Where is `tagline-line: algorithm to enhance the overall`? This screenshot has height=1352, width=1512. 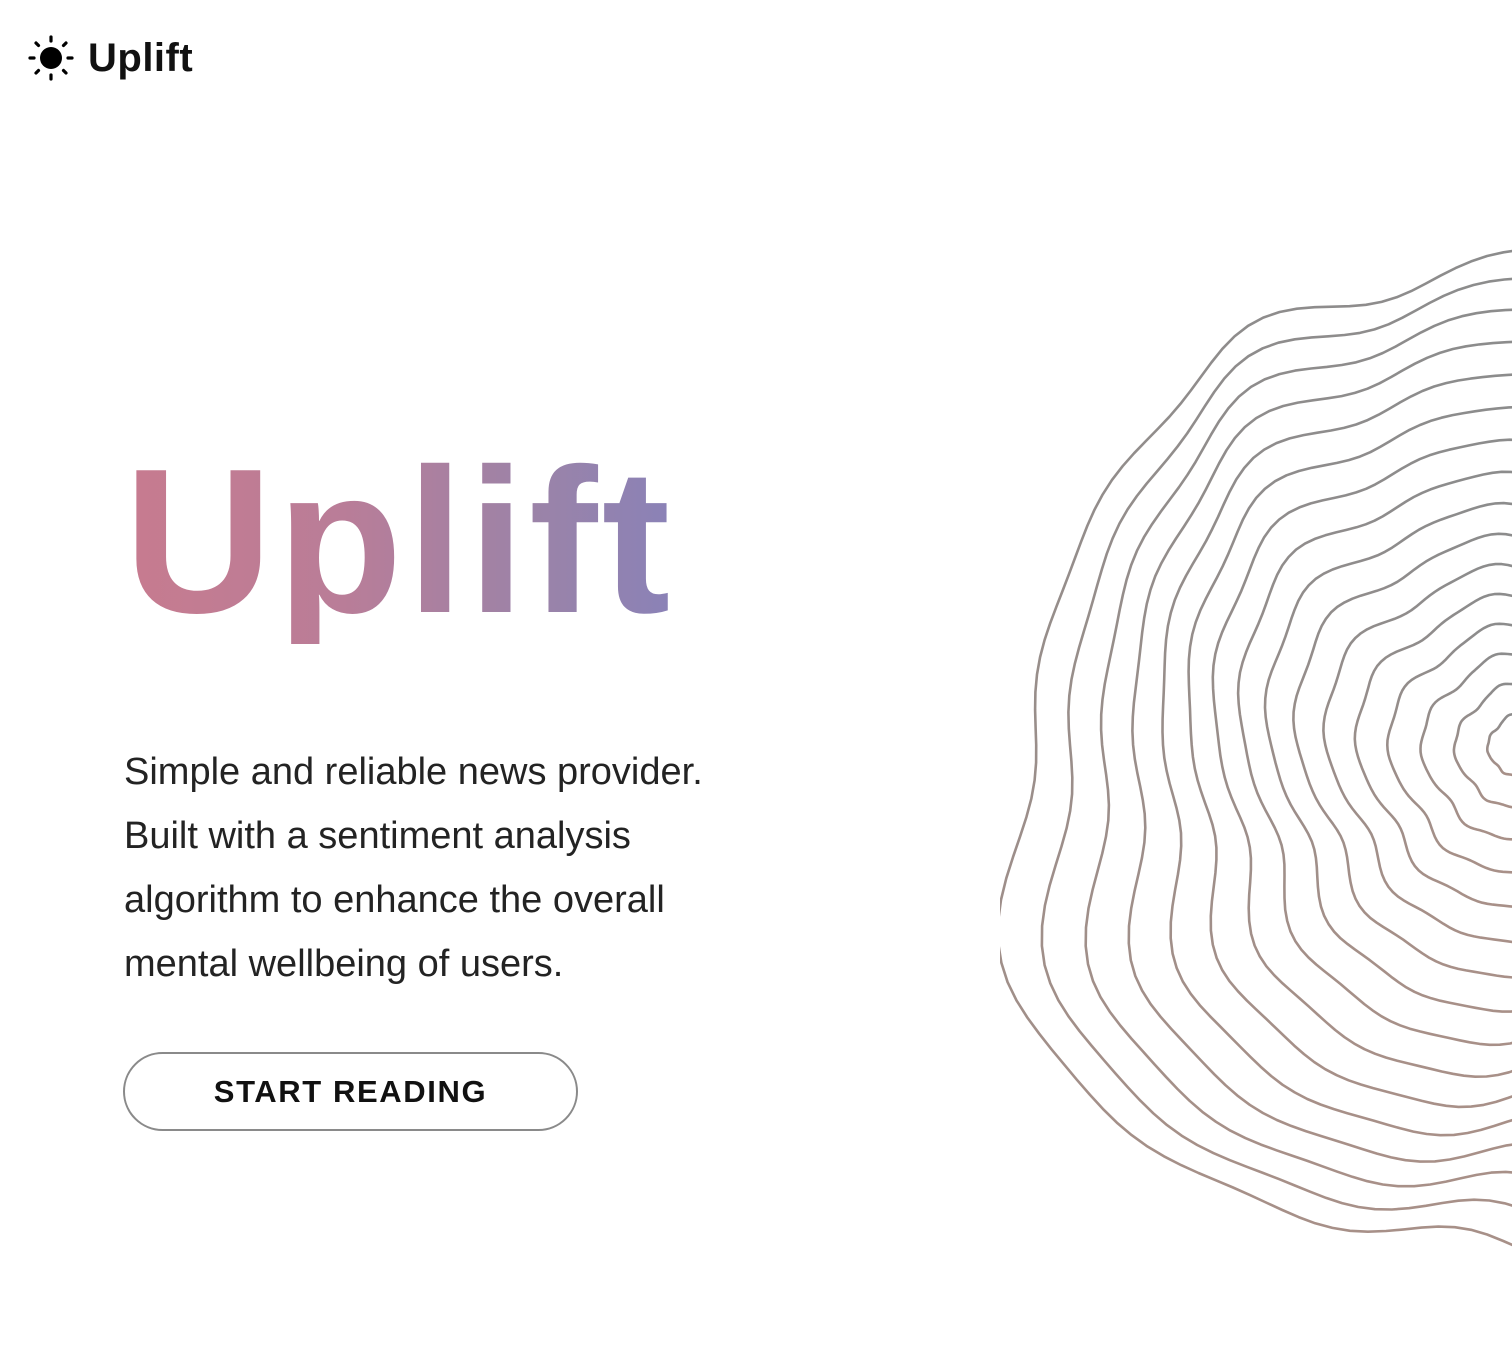
tagline-line: algorithm to enhance the overall is located at coordinates (394, 900).